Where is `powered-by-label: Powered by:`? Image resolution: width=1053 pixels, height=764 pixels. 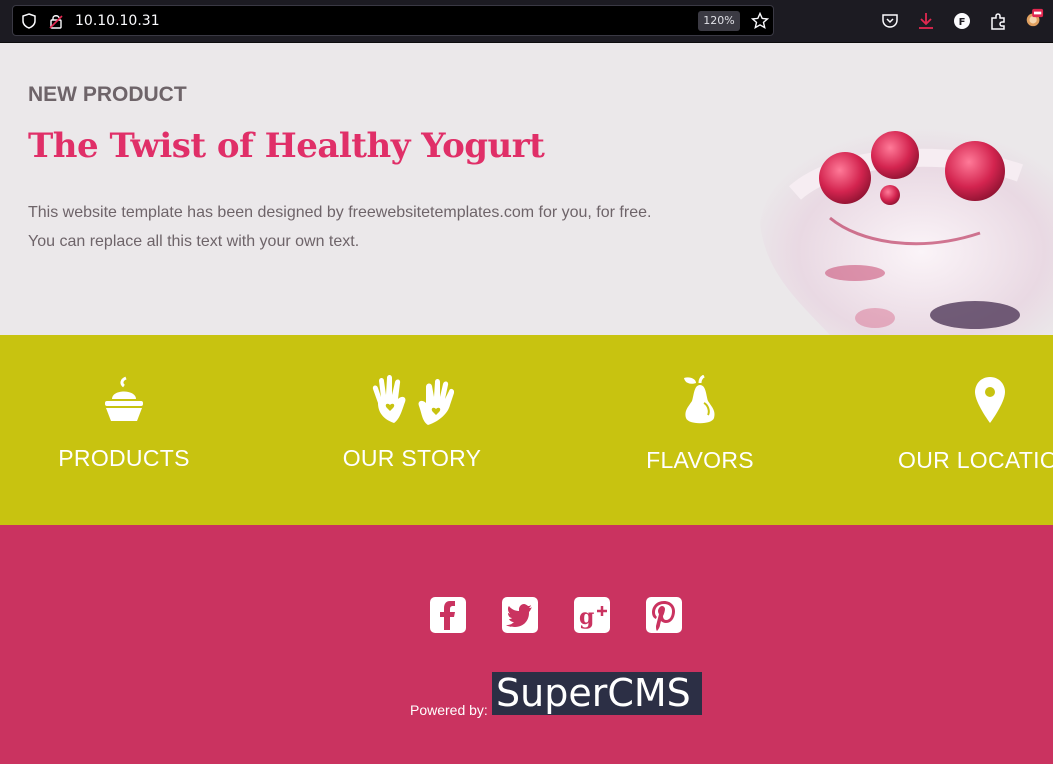 powered-by-label: Powered by: is located at coordinates (449, 710).